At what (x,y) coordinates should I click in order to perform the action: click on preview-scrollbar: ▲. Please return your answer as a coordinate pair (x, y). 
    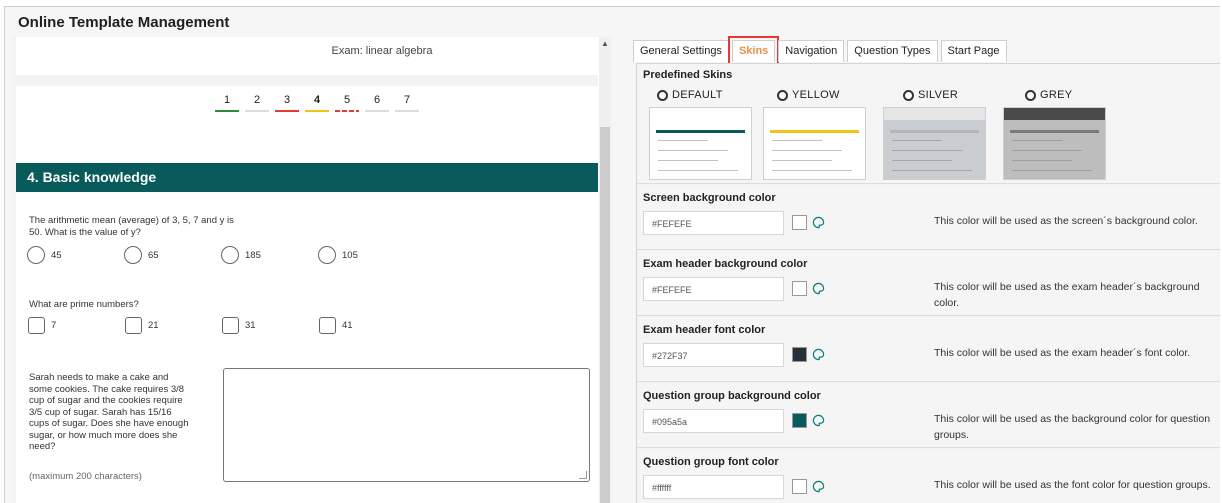
    Looking at the image, I should click on (605, 270).